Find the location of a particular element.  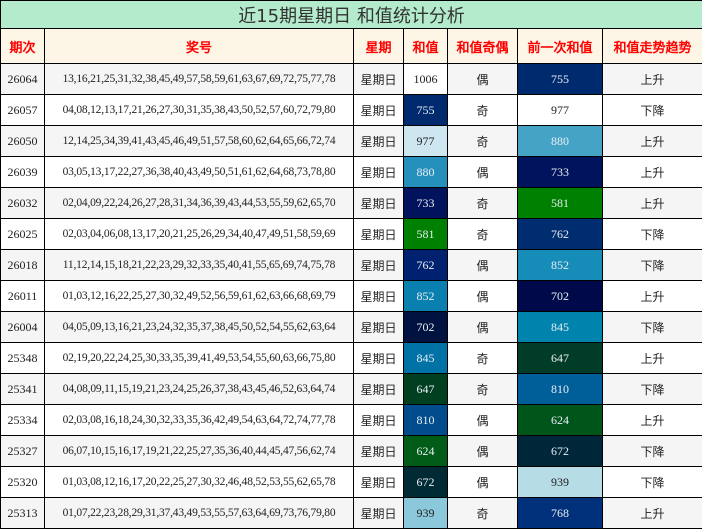

prev-sum-cell: 581 is located at coordinates (560, 203).